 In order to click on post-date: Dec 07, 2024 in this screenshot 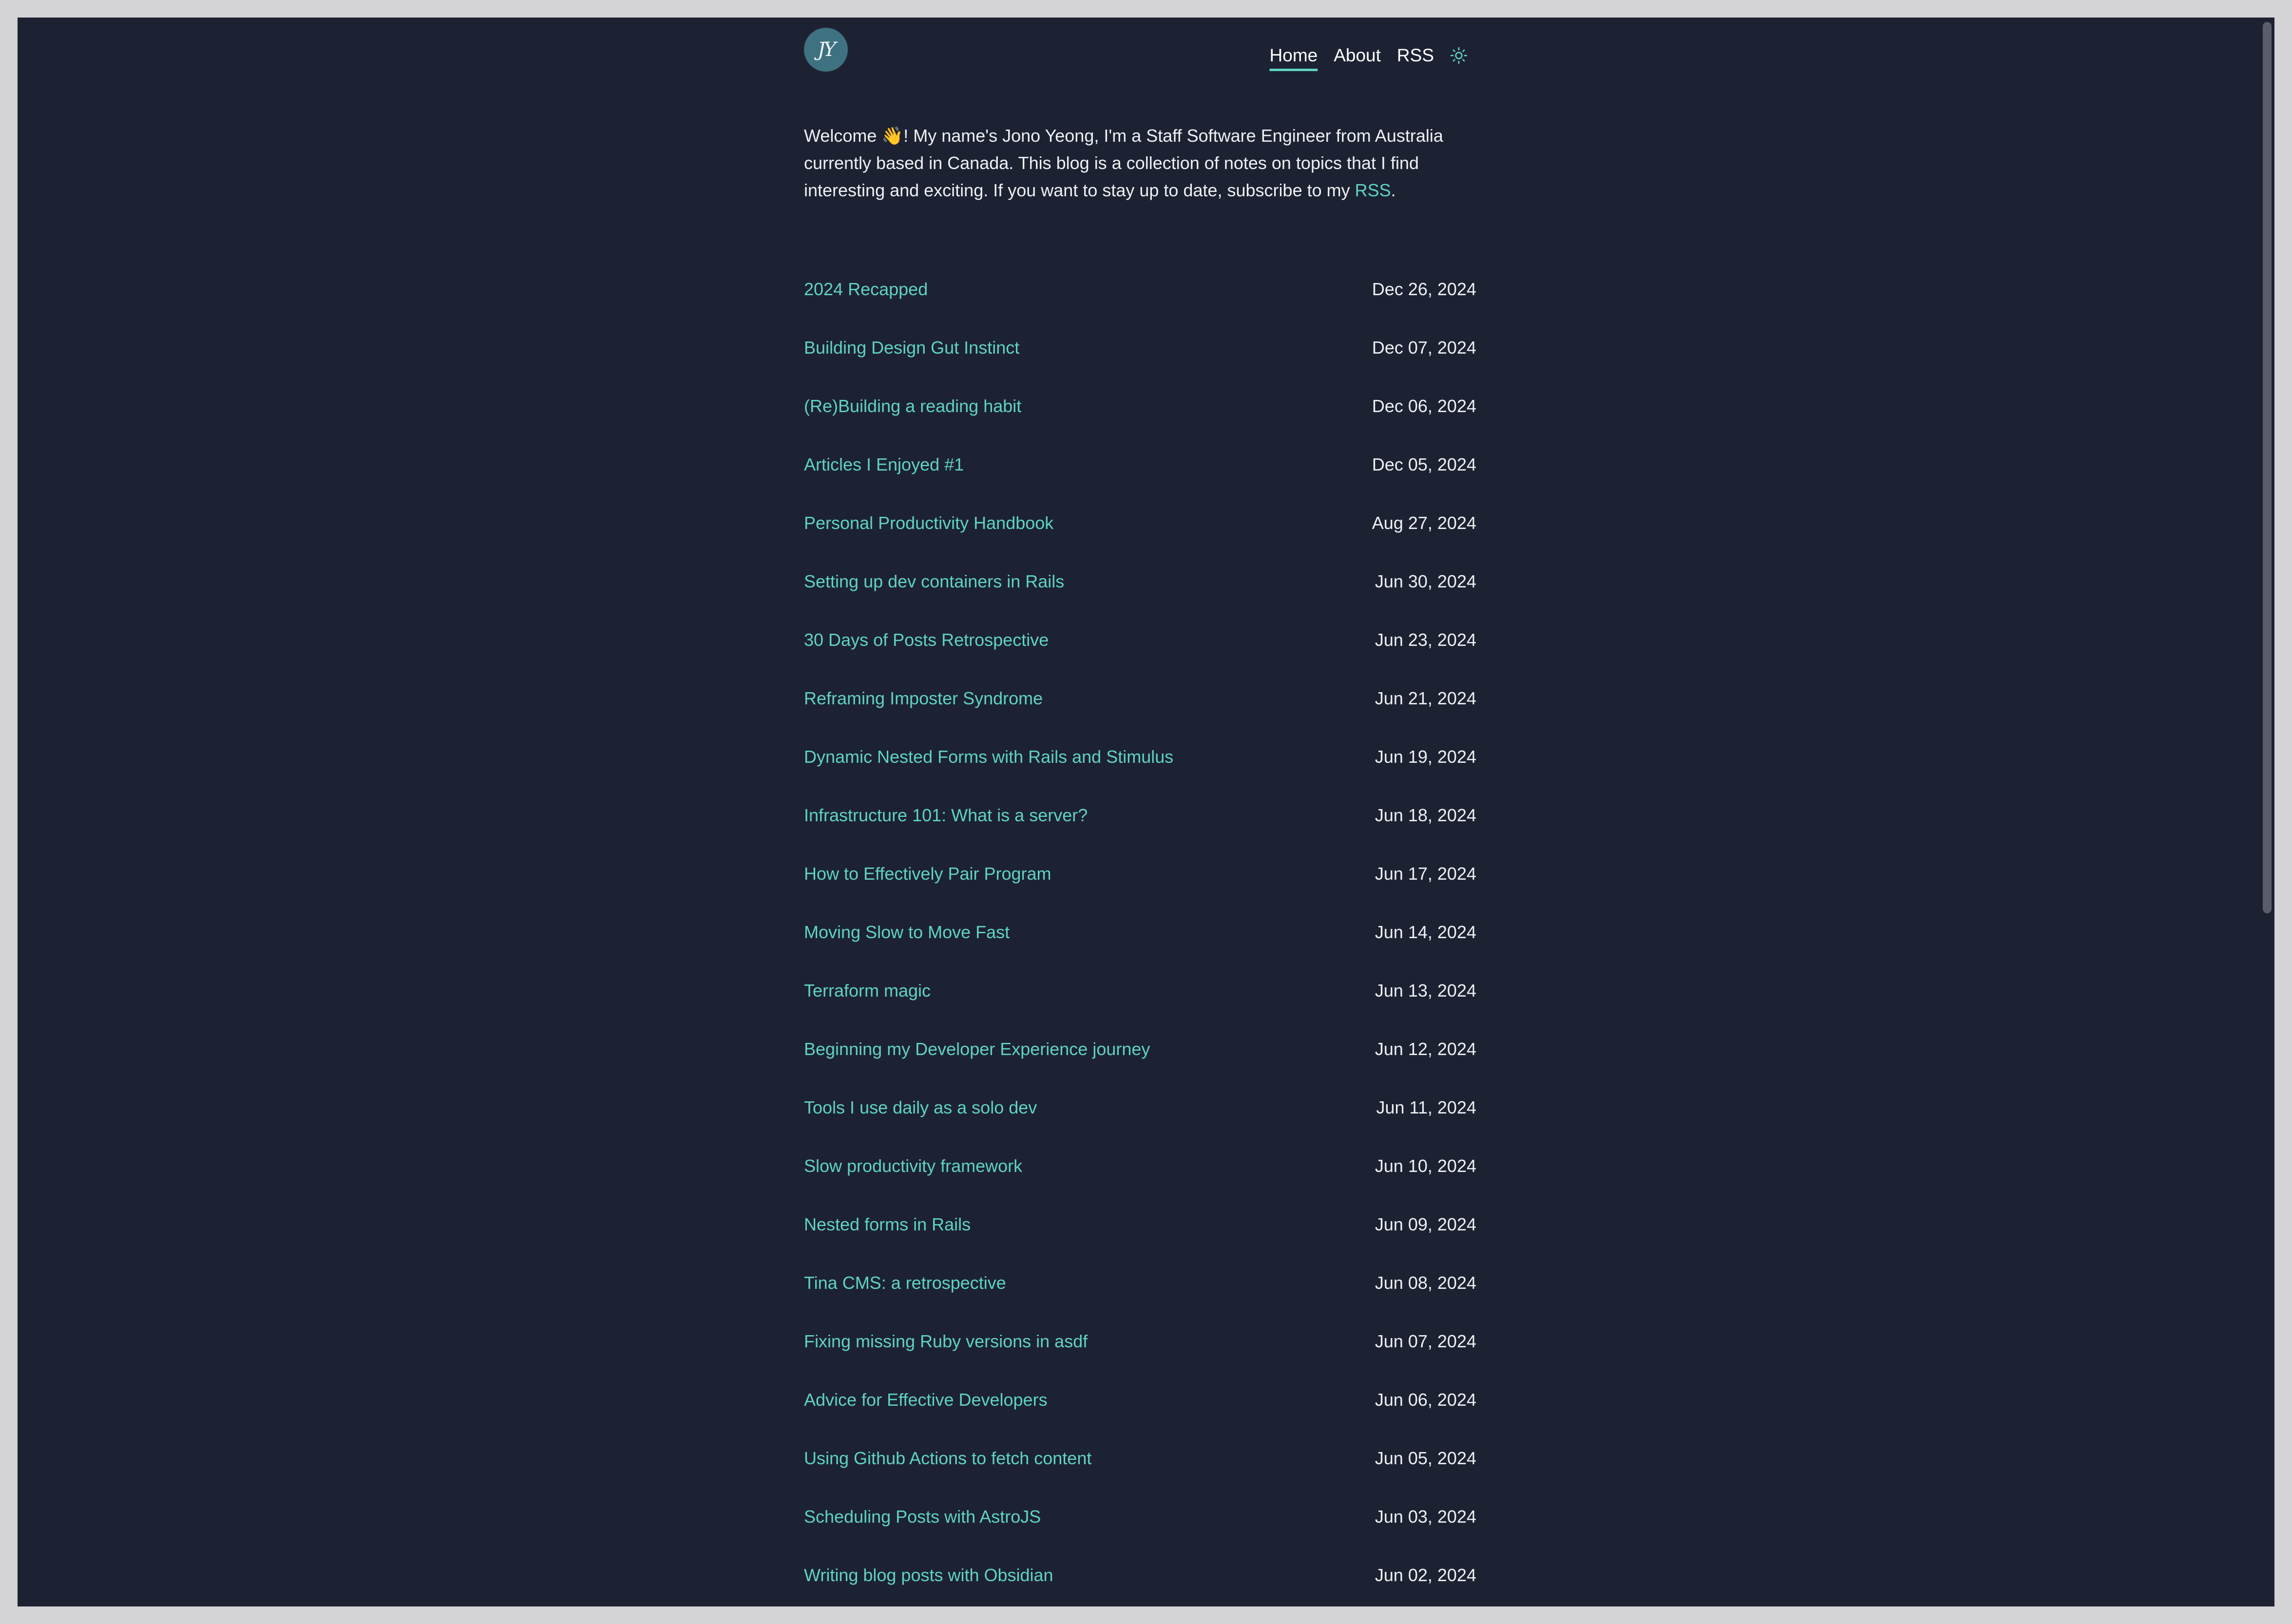, I will do `click(1424, 348)`.